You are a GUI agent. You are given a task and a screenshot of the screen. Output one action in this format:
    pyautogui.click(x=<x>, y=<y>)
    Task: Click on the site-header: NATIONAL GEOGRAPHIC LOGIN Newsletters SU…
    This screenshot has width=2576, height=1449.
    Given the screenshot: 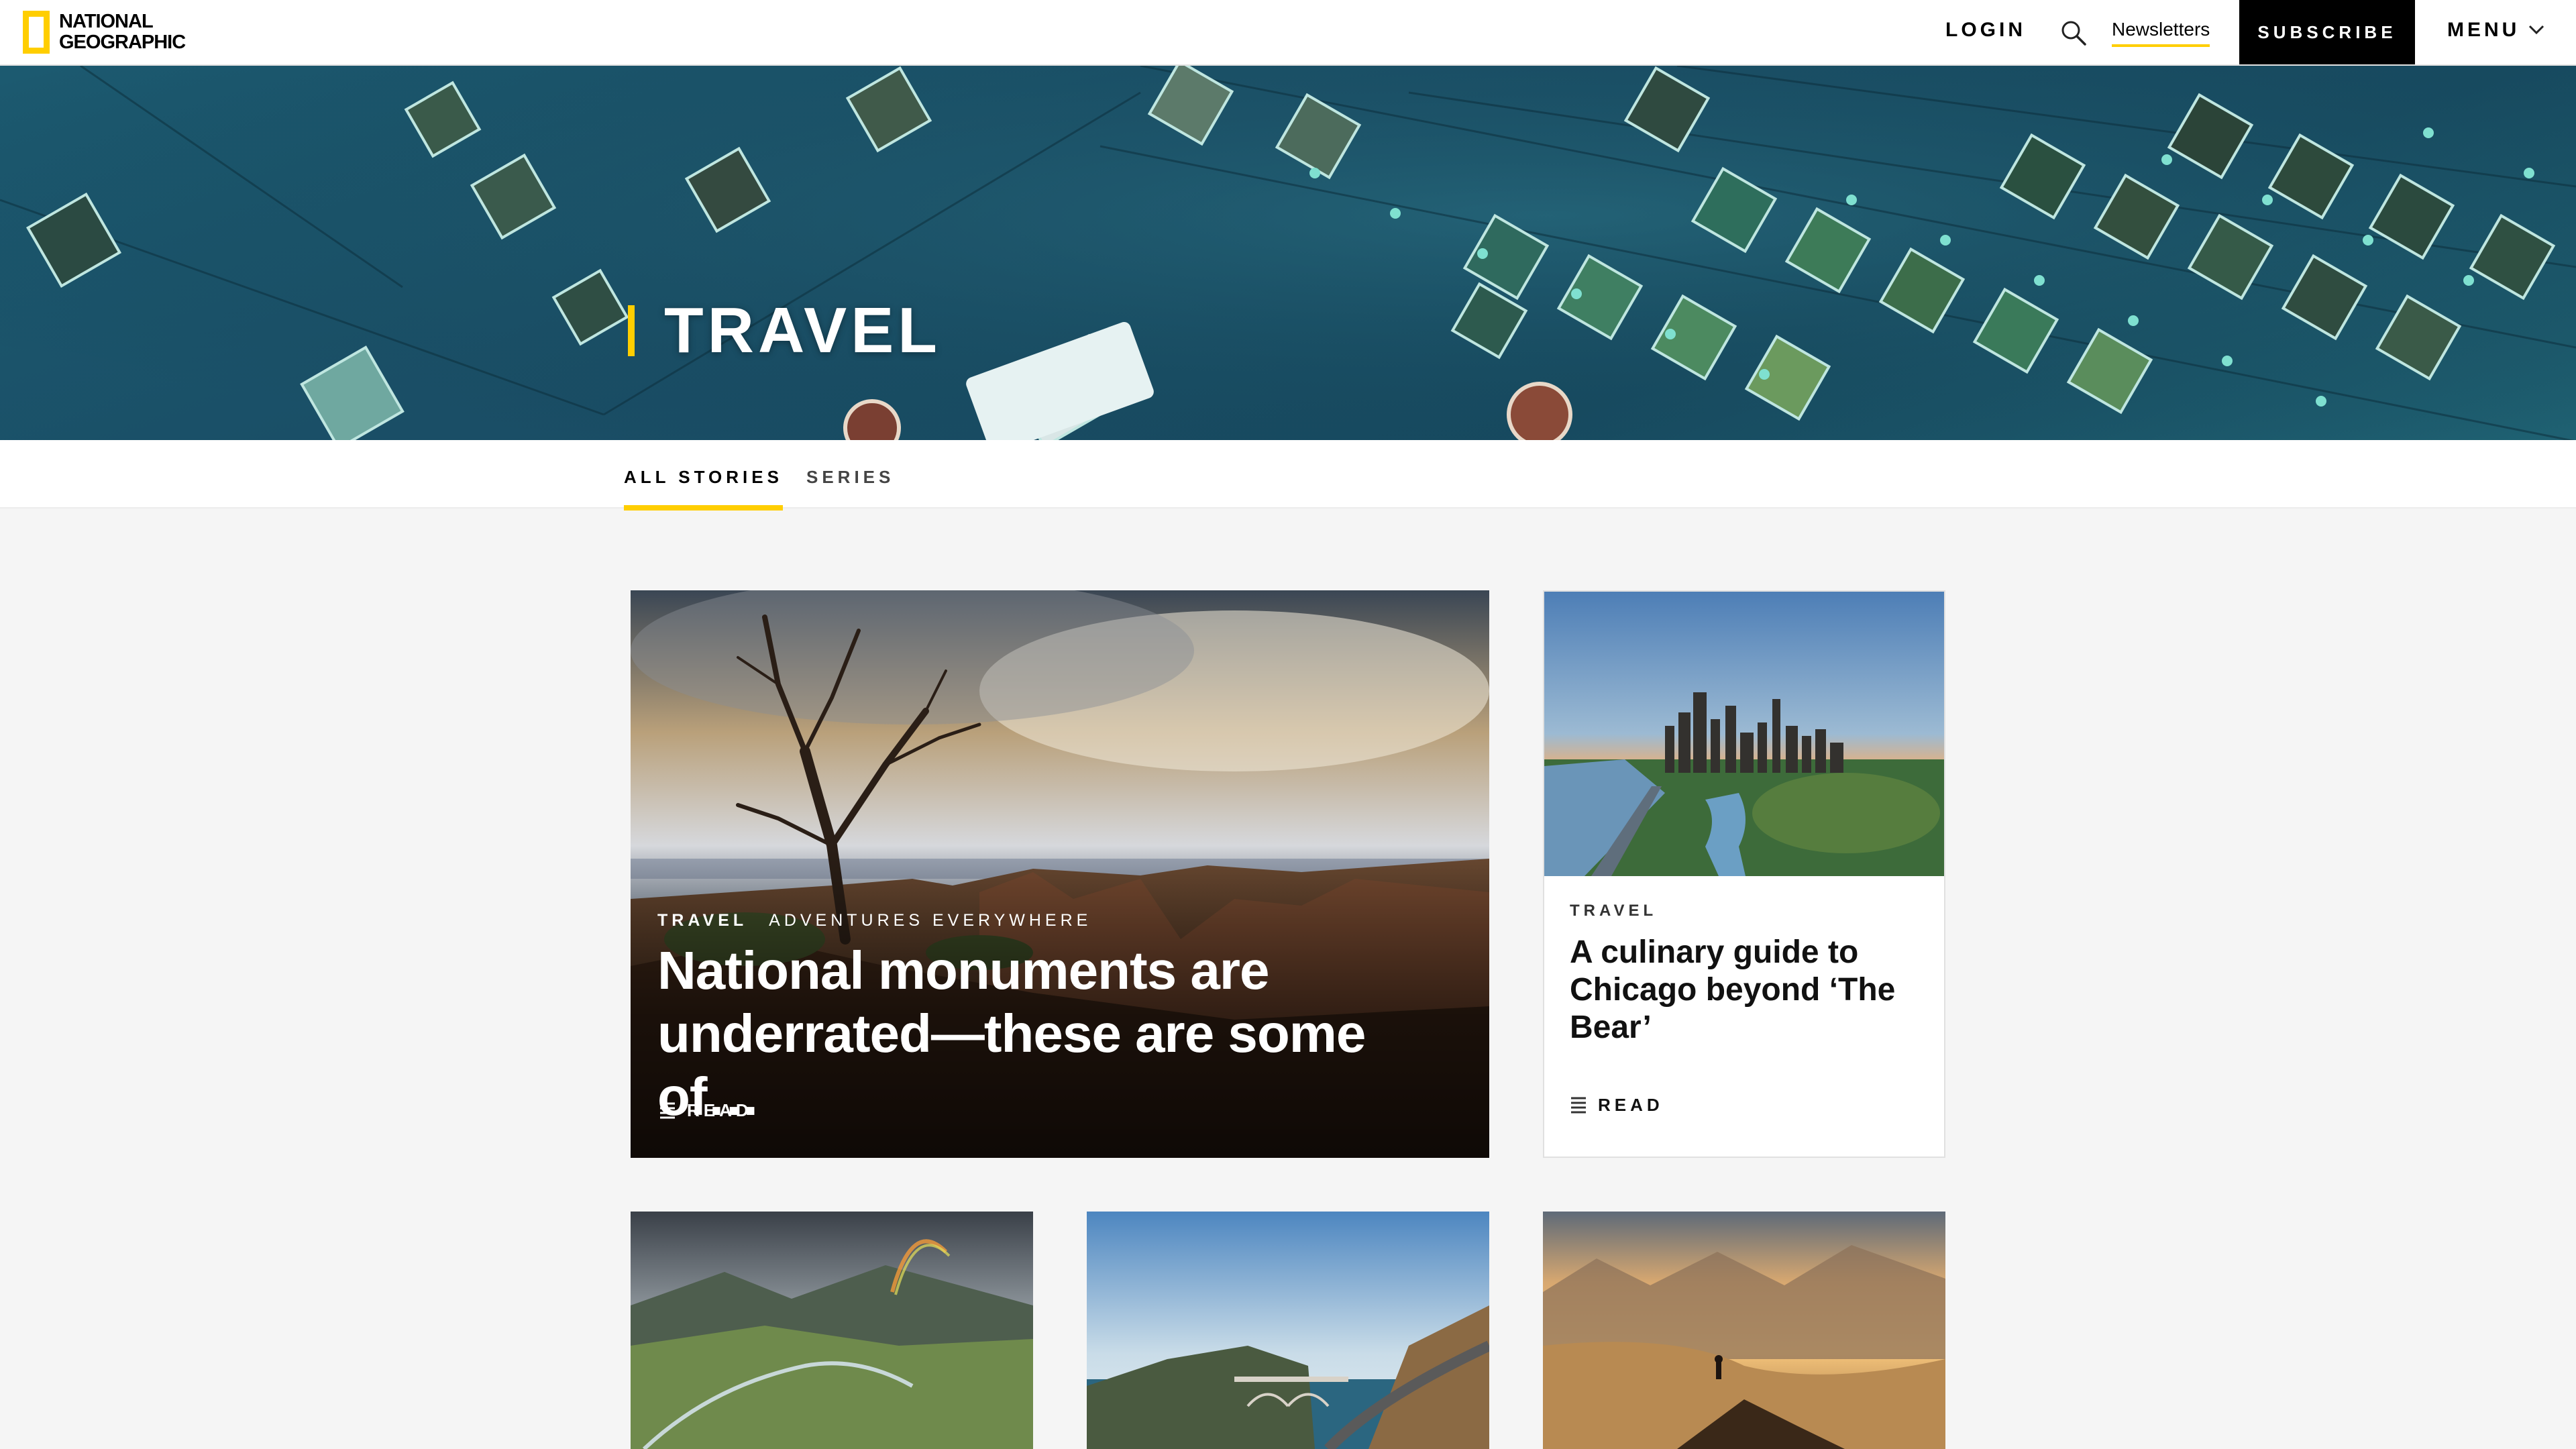 What is the action you would take?
    pyautogui.click(x=1288, y=33)
    